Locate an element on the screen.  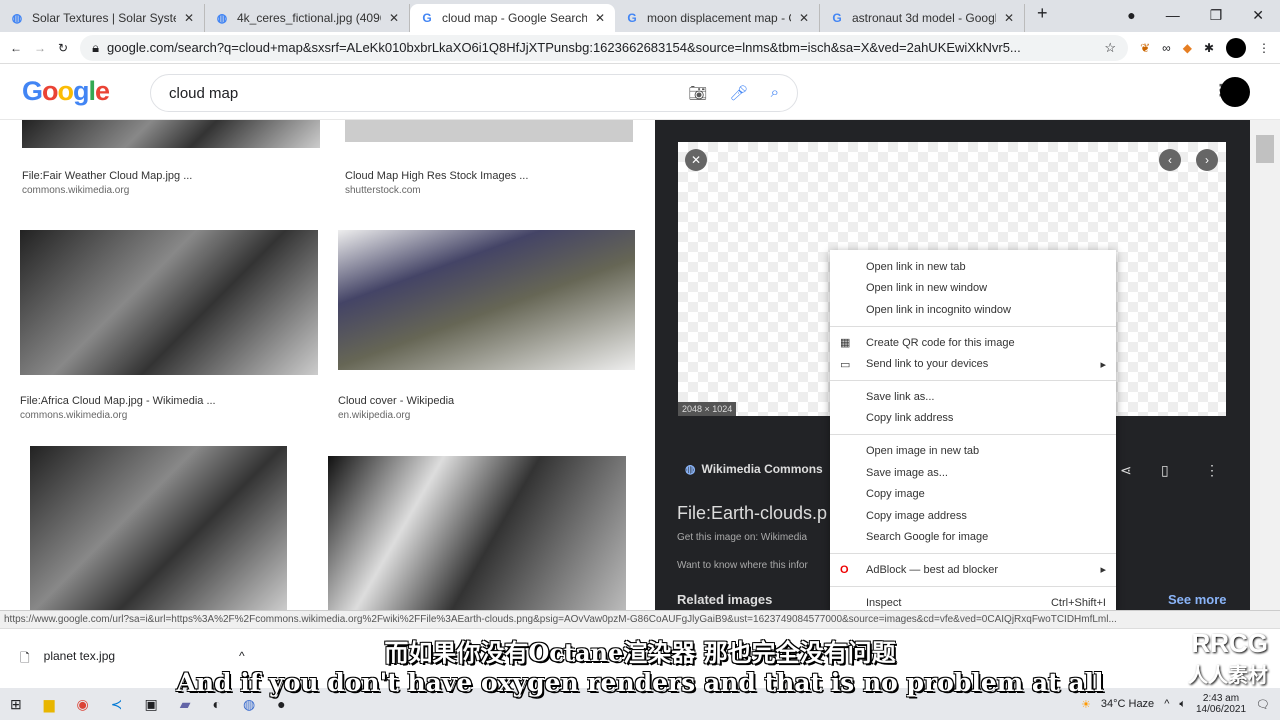
bookmark-icon: ▯ is located at coordinates (1165, 470).